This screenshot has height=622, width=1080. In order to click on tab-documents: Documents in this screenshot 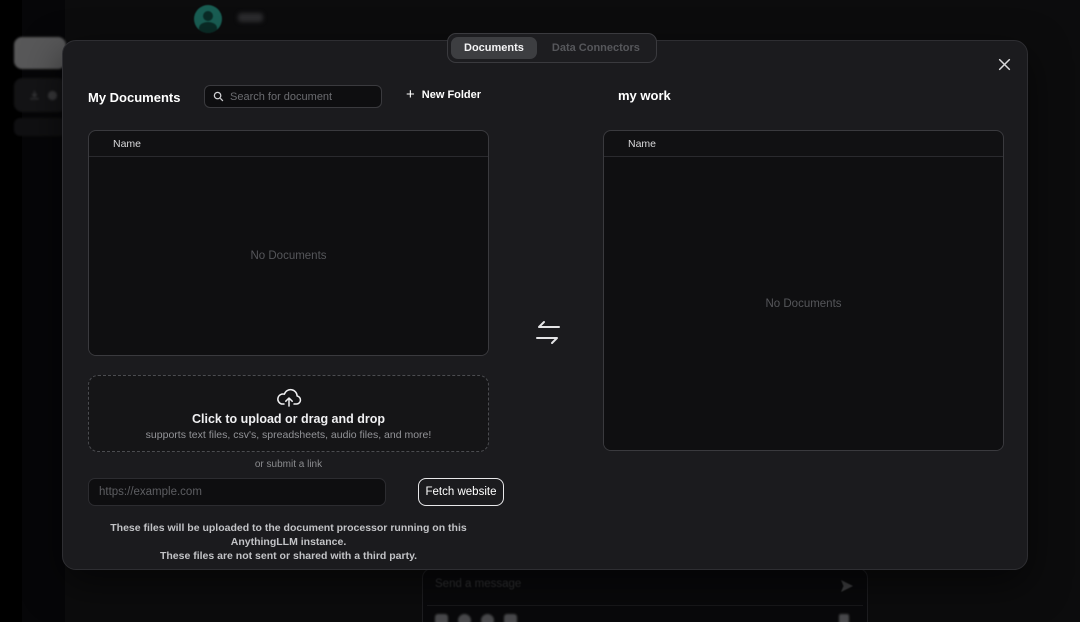, I will do `click(494, 48)`.